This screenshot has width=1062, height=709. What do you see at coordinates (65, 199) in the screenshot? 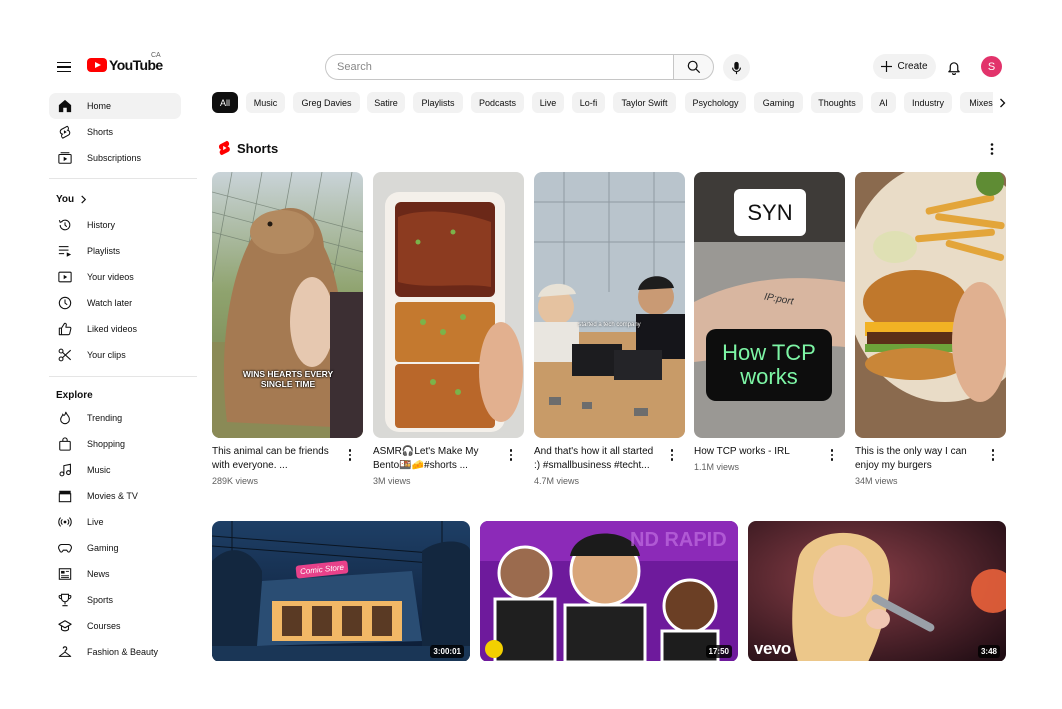
I see `you-title: You` at bounding box center [65, 199].